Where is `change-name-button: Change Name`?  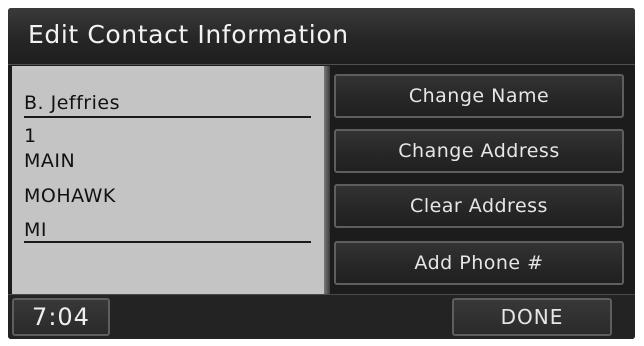 change-name-button: Change Name is located at coordinates (479, 96).